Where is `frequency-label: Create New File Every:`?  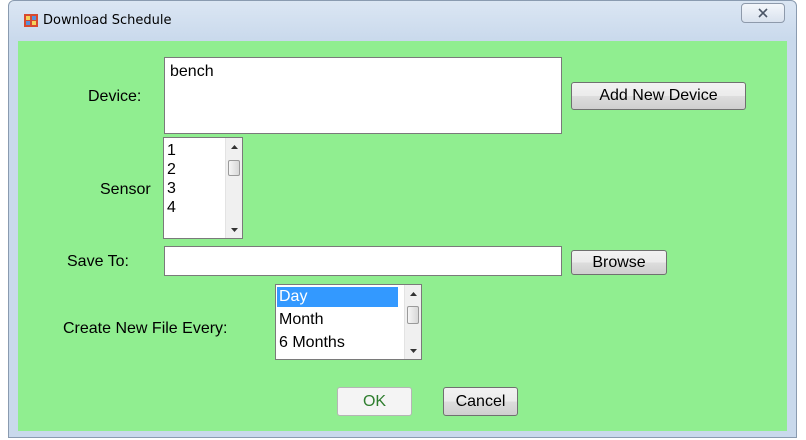 frequency-label: Create New File Every: is located at coordinates (145, 328).